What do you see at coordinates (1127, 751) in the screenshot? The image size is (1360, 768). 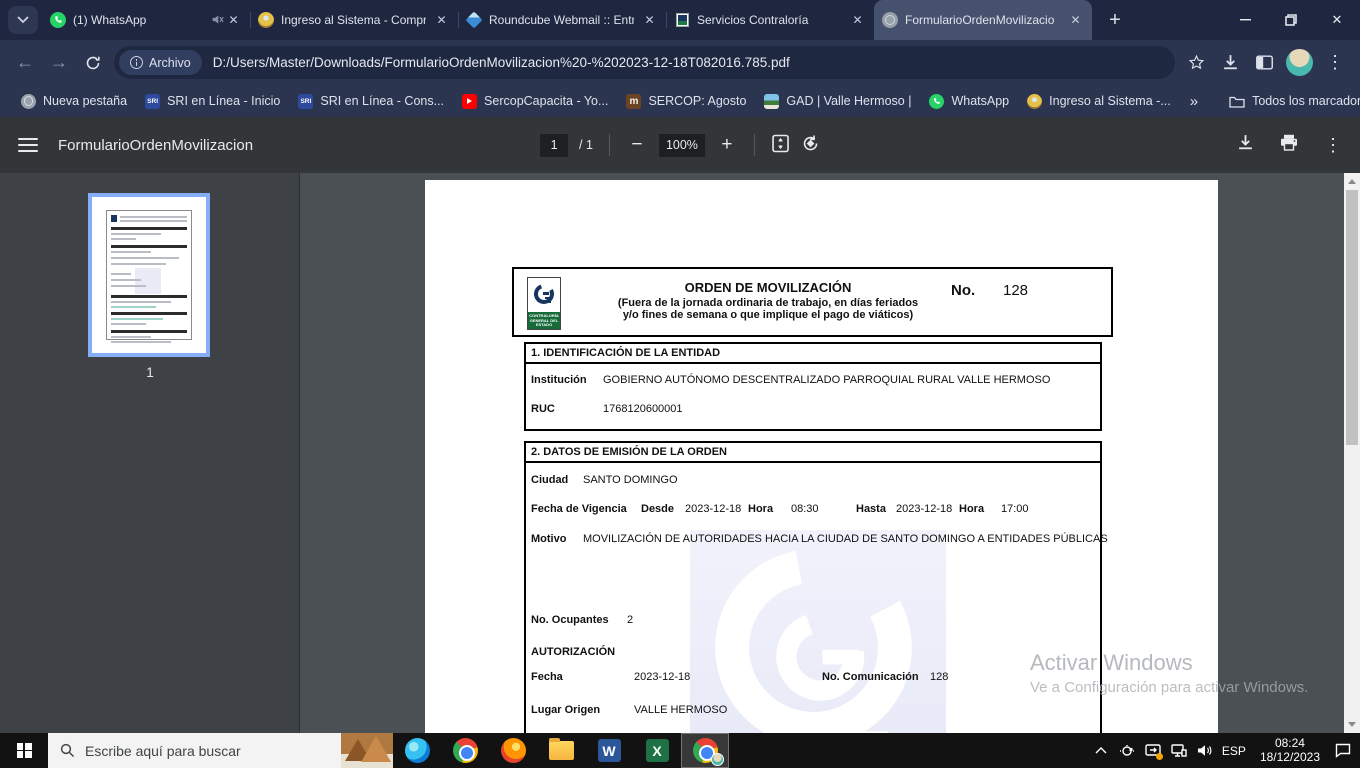 I see `onedrive-tray-icon` at bounding box center [1127, 751].